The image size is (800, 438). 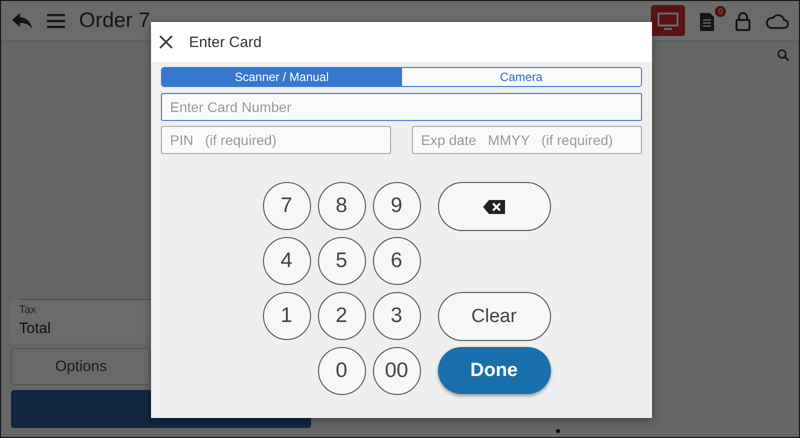 I want to click on digit-key: 0, so click(x=342, y=371).